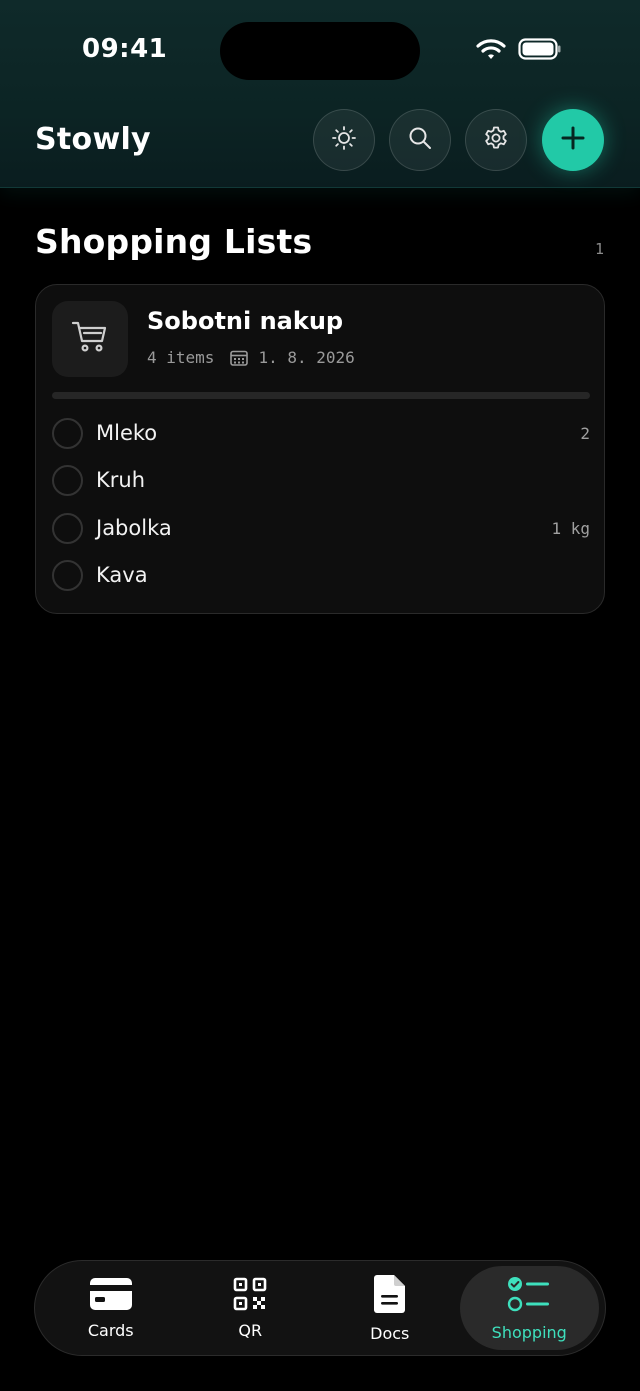 This screenshot has height=1391, width=640. Describe the element at coordinates (127, 433) in the screenshot. I see `item-label: Mleko` at that location.